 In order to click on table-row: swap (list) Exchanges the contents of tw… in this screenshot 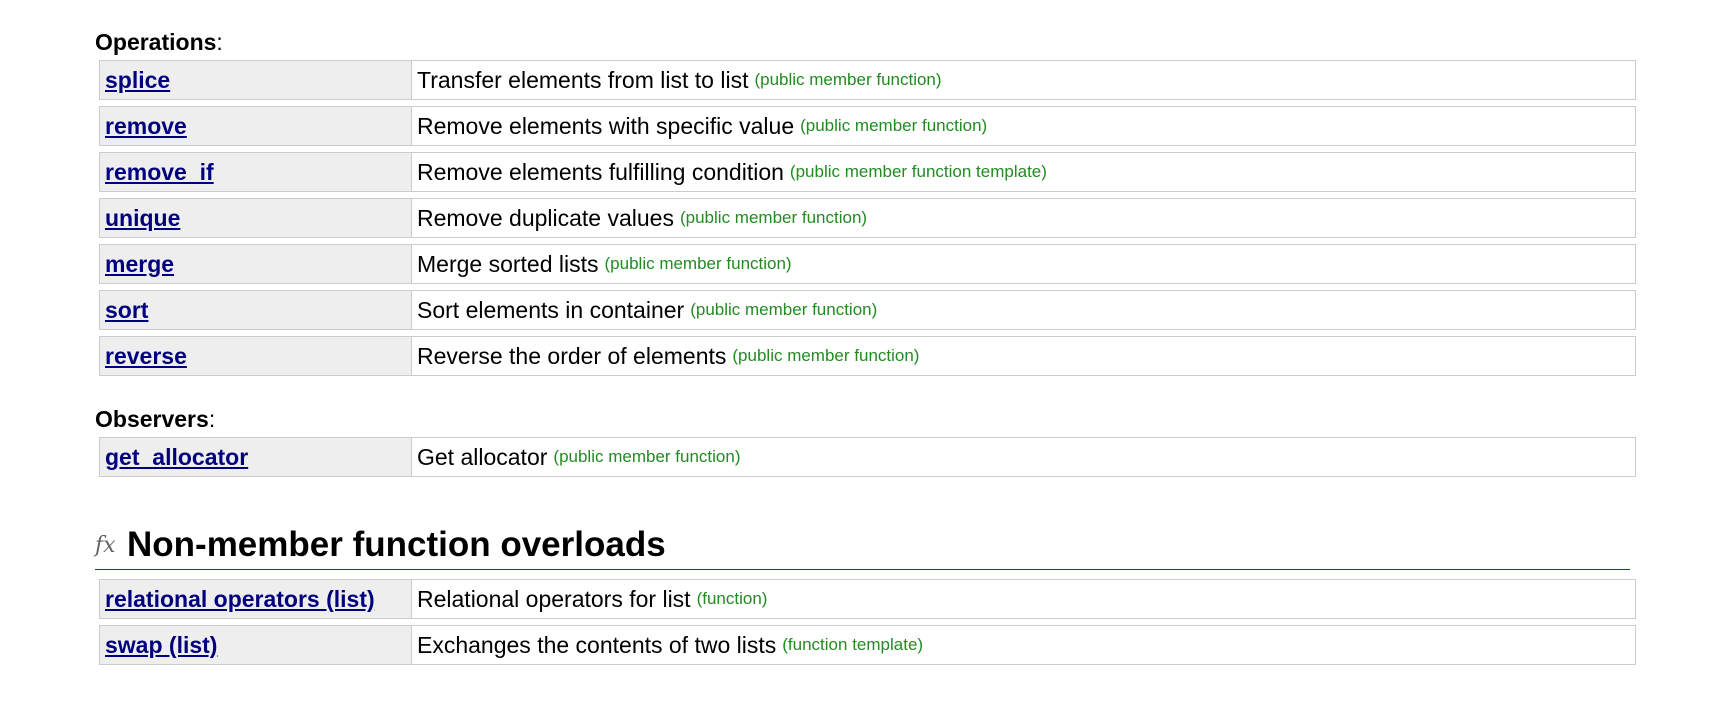, I will do `click(867, 645)`.